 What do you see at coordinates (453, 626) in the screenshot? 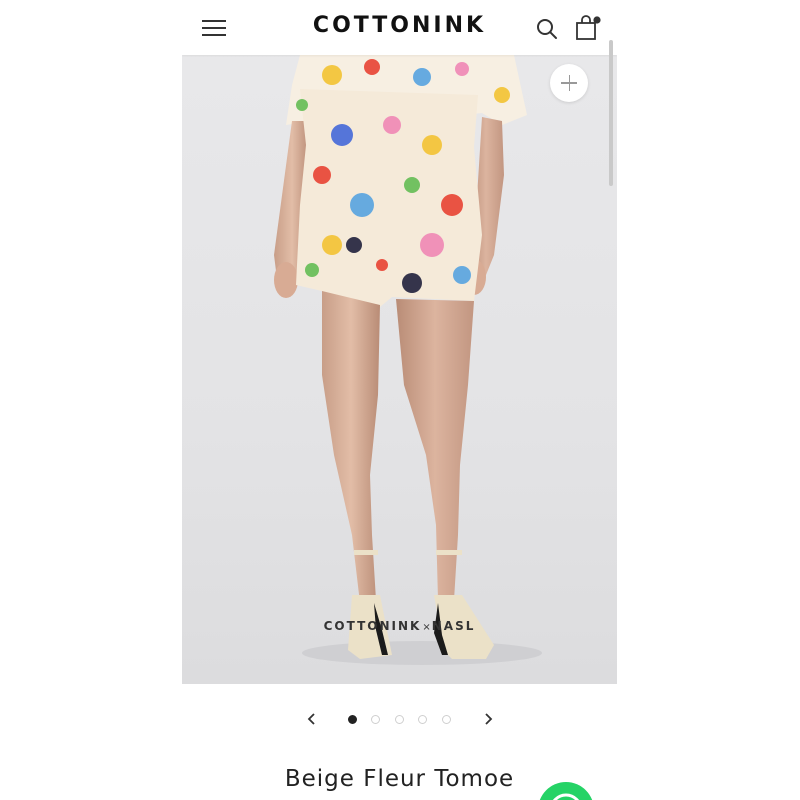
I see `watermark-collab: NASL` at bounding box center [453, 626].